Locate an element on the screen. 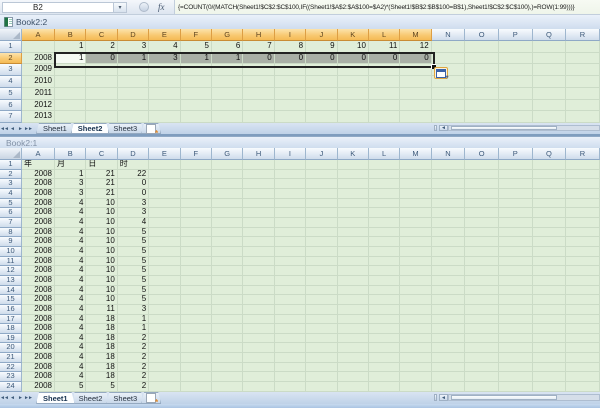 Image resolution: width=600 pixels, height=408 pixels. cell-R13 is located at coordinates (583, 280).